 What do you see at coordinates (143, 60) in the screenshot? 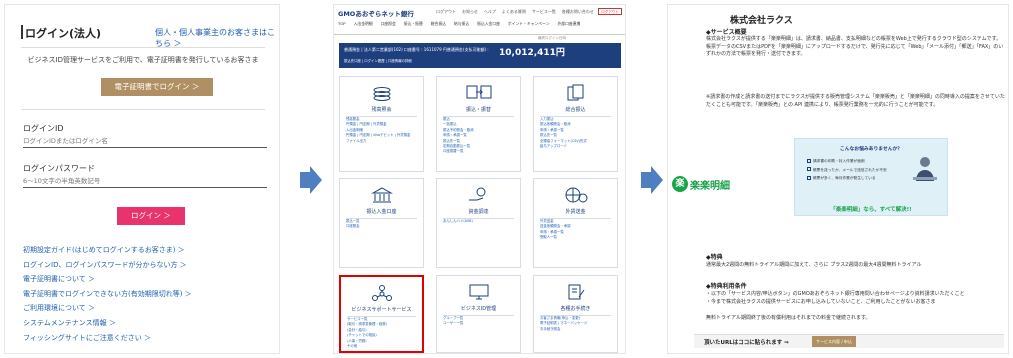
I see `cert-description: ビジネスID管理サービスをご利用で、電子証明書を発行しているお客さま` at bounding box center [143, 60].